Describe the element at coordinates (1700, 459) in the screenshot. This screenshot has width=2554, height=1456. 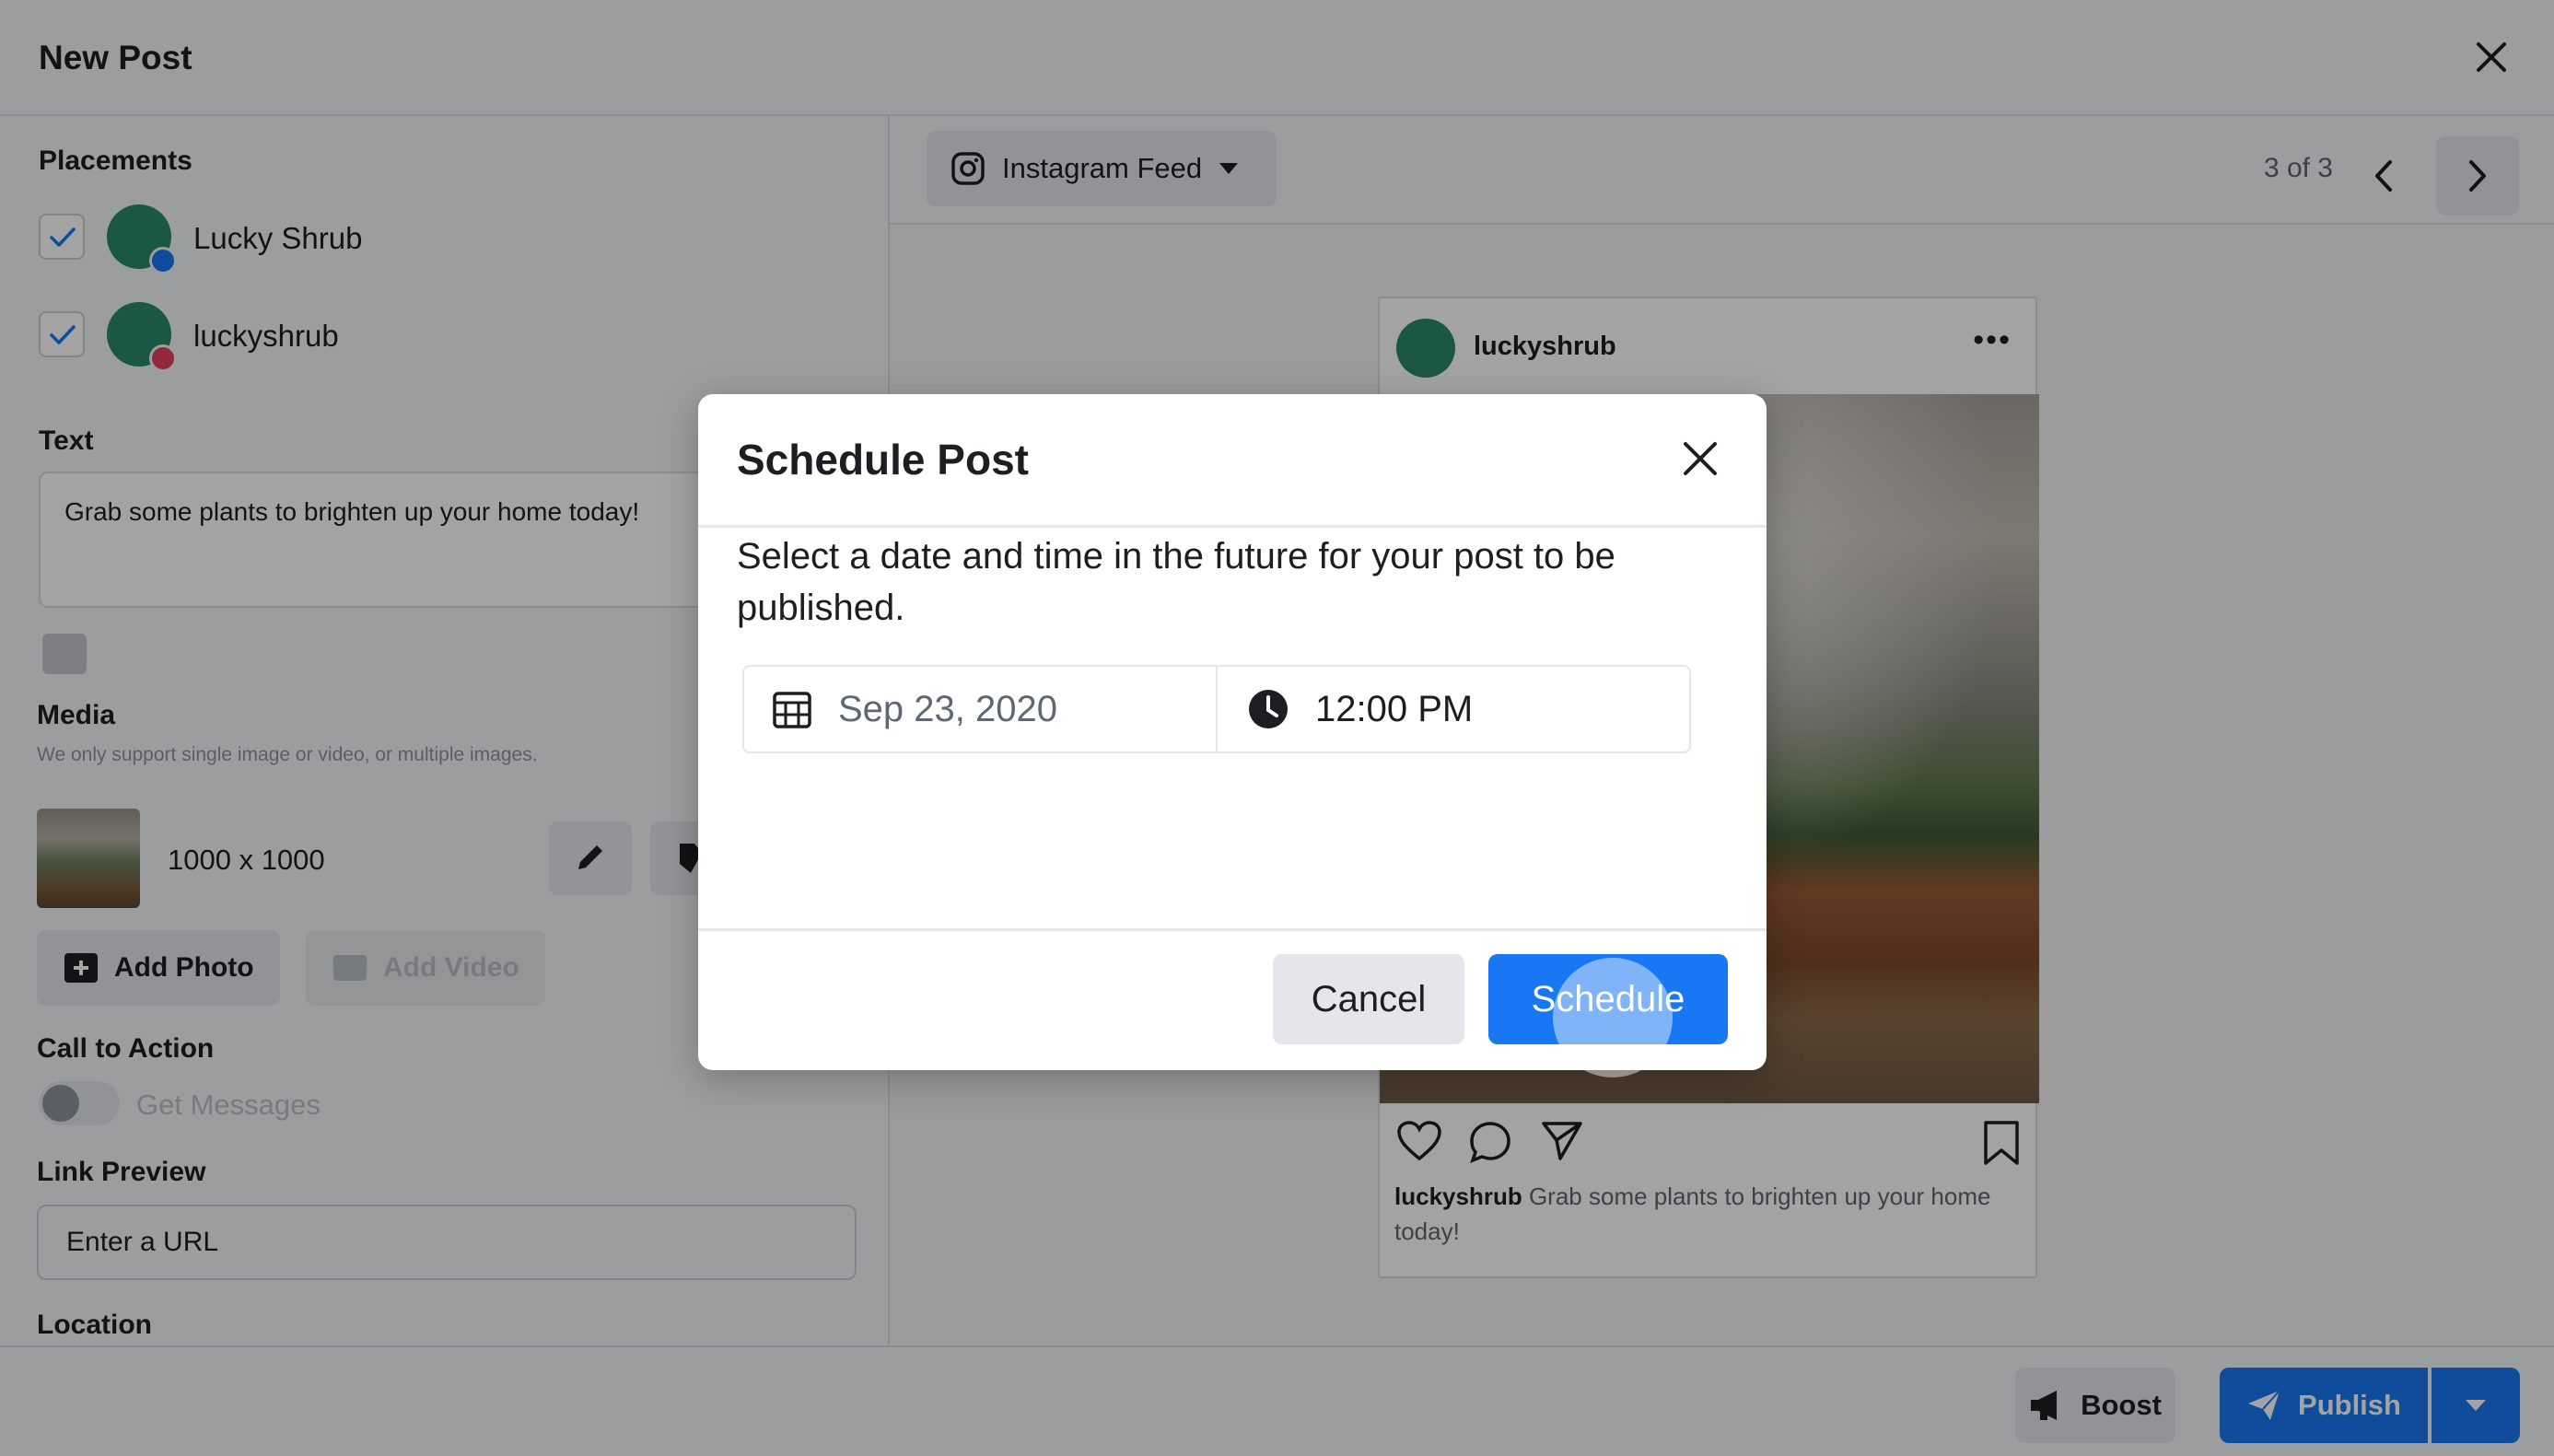
I see `close-icon` at that location.